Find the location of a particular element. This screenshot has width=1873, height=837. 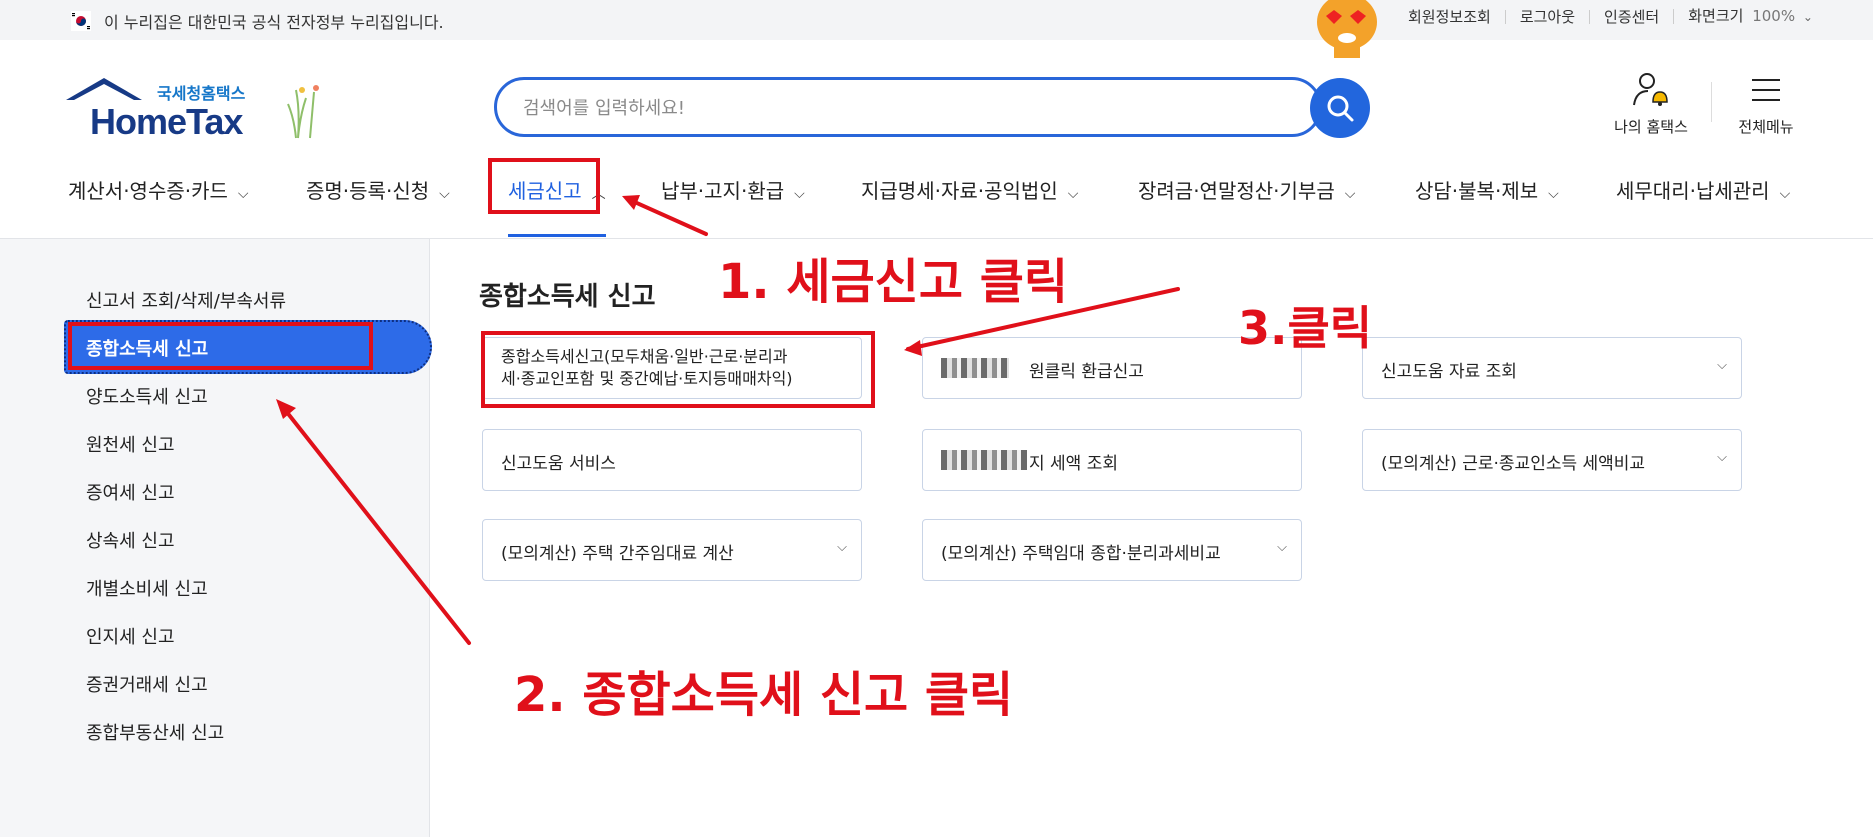

search-box is located at coordinates (908, 107).